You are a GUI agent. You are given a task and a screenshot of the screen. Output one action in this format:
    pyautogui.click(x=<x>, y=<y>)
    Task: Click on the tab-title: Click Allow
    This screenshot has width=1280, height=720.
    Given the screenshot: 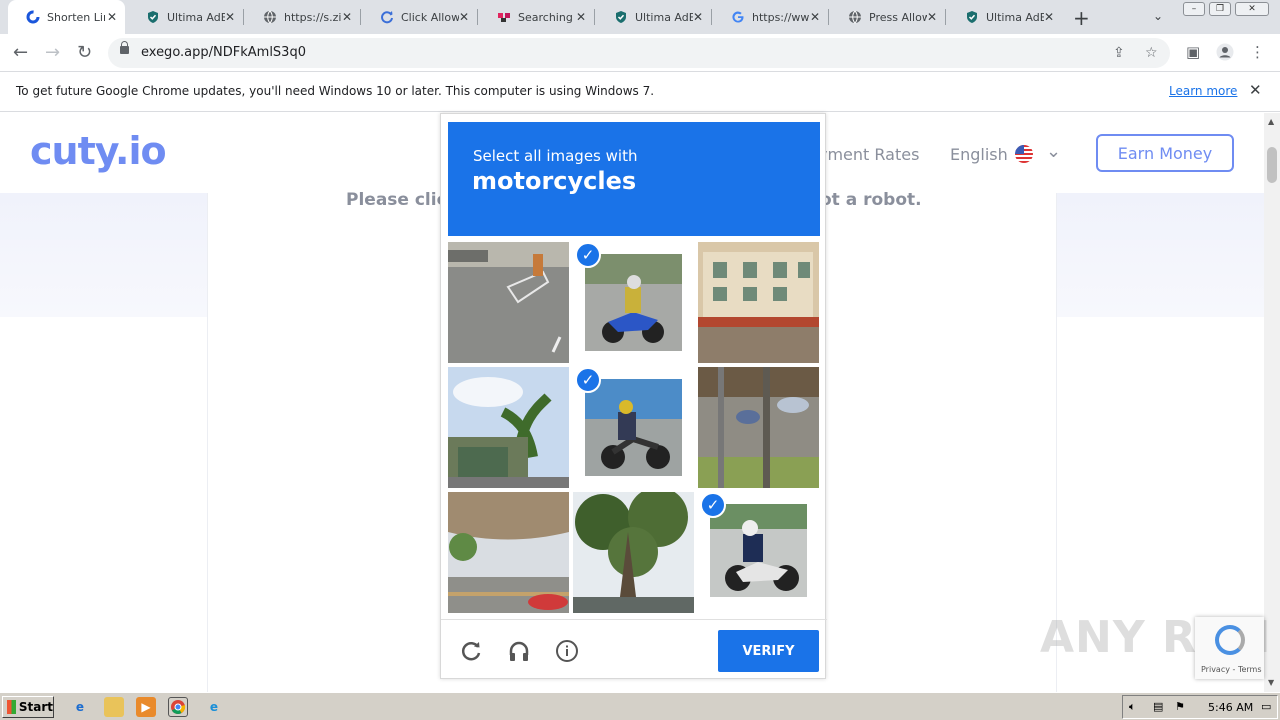 What is the action you would take?
    pyautogui.click(x=430, y=17)
    